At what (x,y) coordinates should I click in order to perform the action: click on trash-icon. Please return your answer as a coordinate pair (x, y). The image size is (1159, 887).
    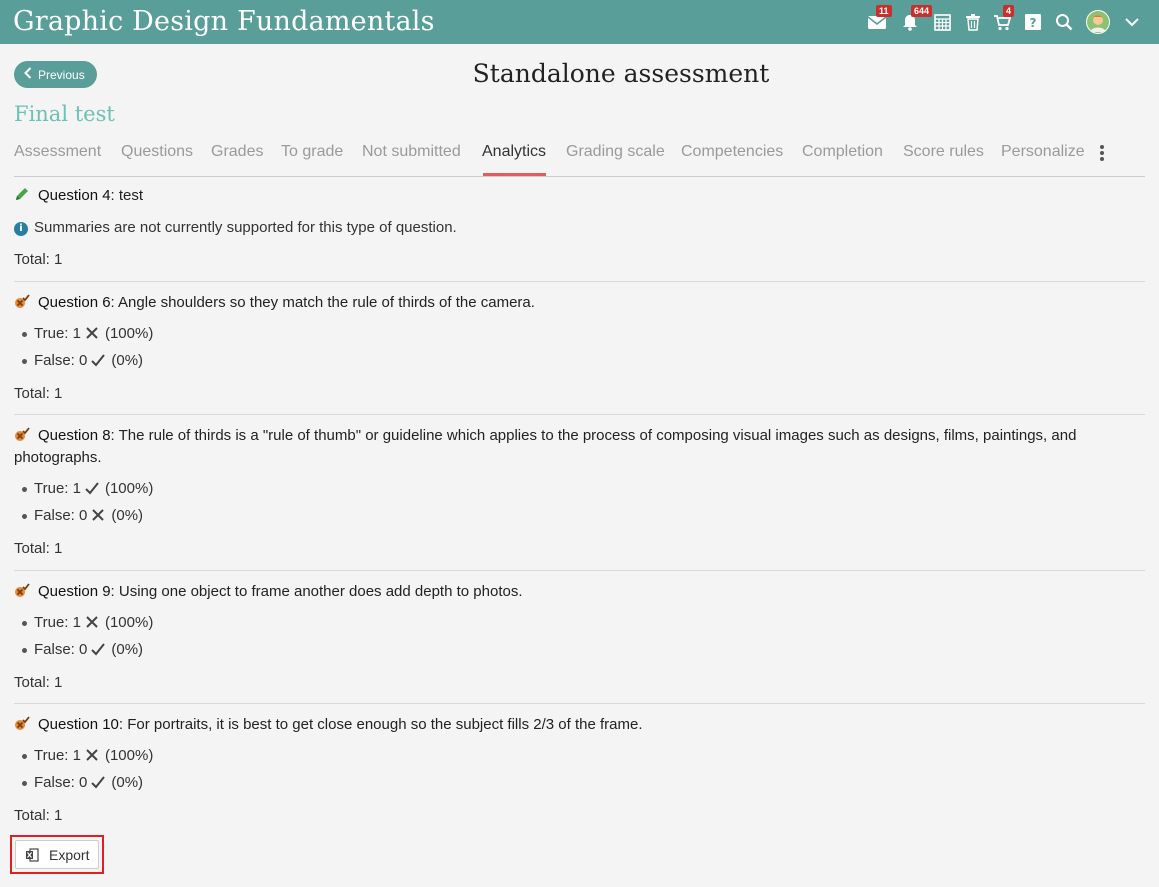
    Looking at the image, I should click on (973, 22).